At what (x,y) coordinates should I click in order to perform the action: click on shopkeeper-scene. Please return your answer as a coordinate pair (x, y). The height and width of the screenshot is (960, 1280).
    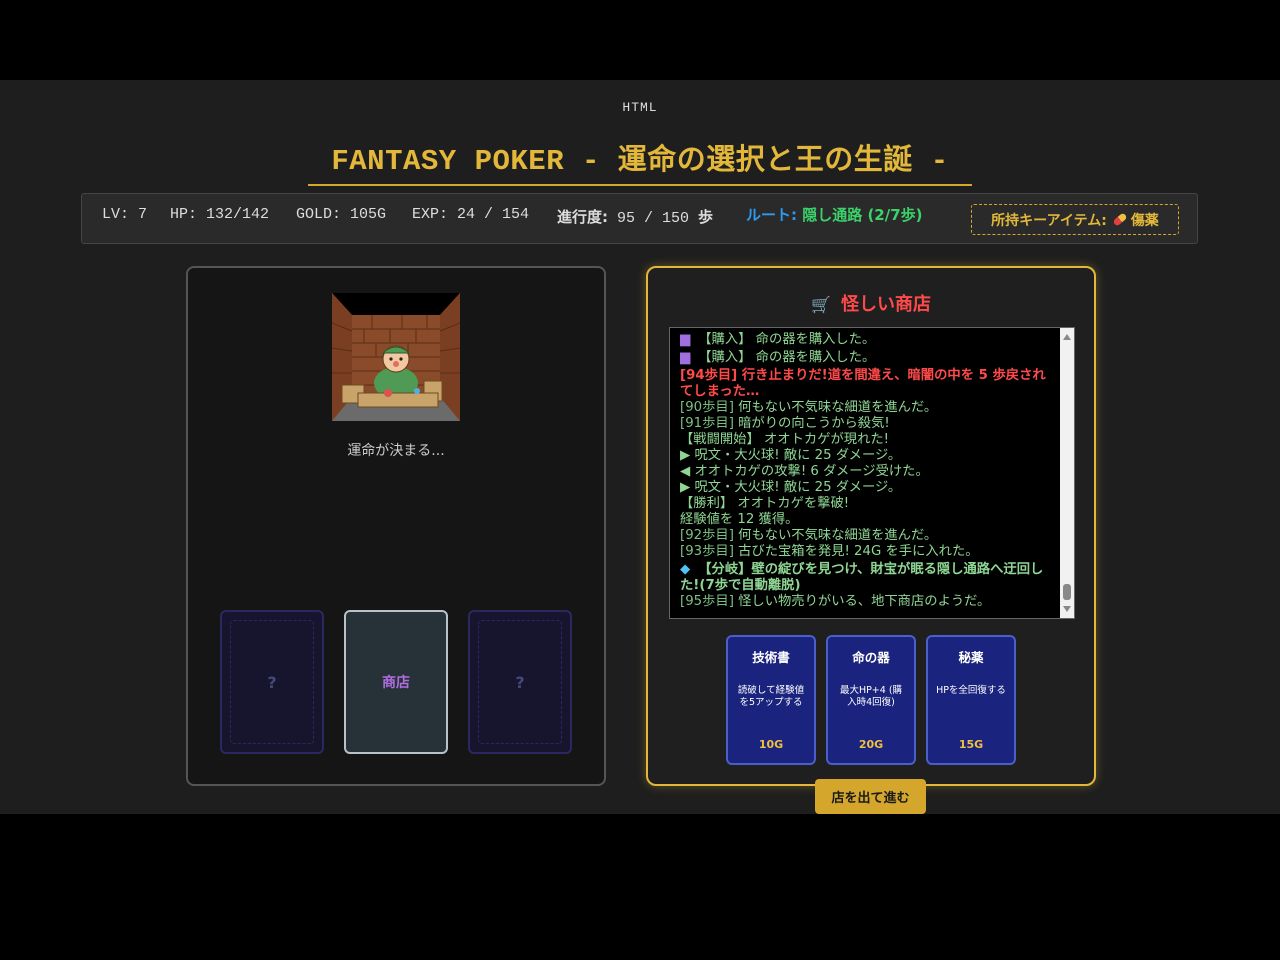
    Looking at the image, I should click on (396, 357).